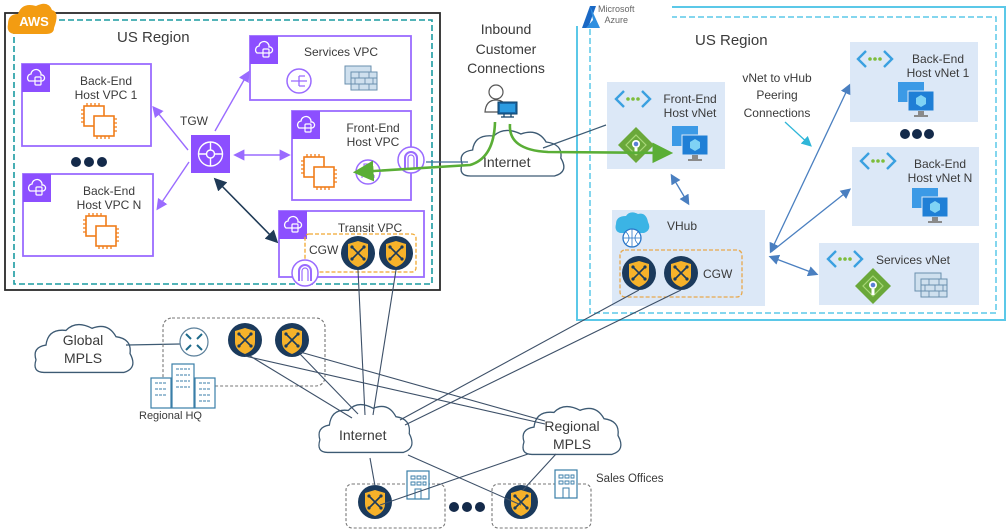 The image size is (1008, 530). I want to click on vhub-label: VHub, so click(682, 226).